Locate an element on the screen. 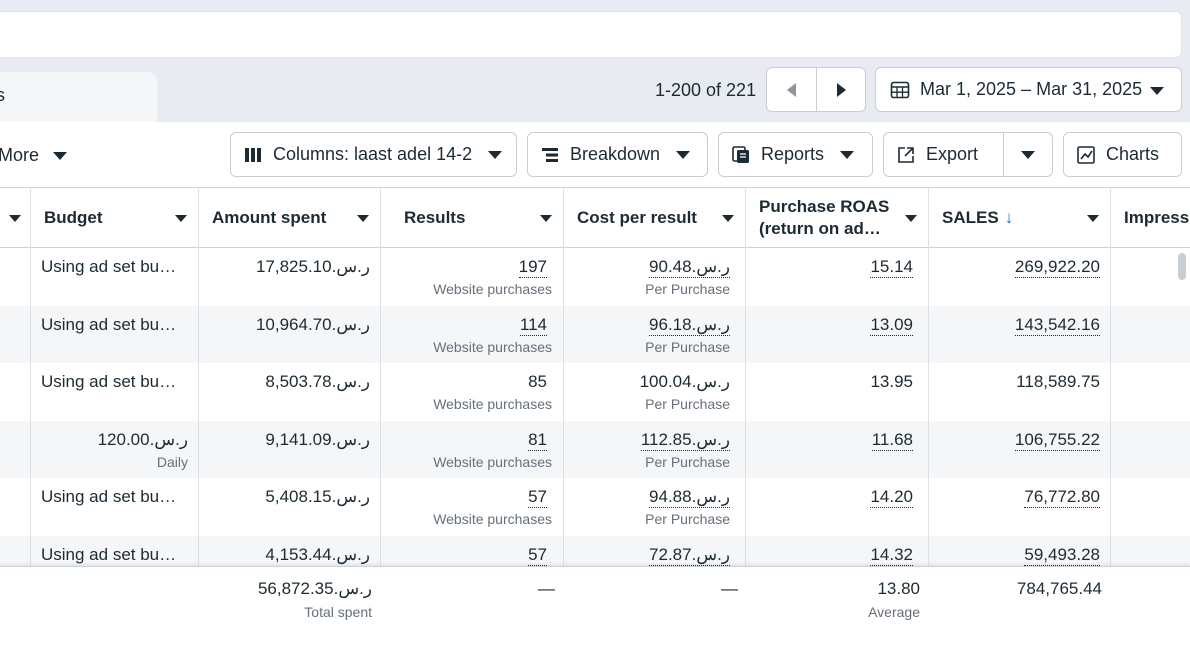 This screenshot has width=1190, height=658. tab-label: s is located at coordinates (2, 95).